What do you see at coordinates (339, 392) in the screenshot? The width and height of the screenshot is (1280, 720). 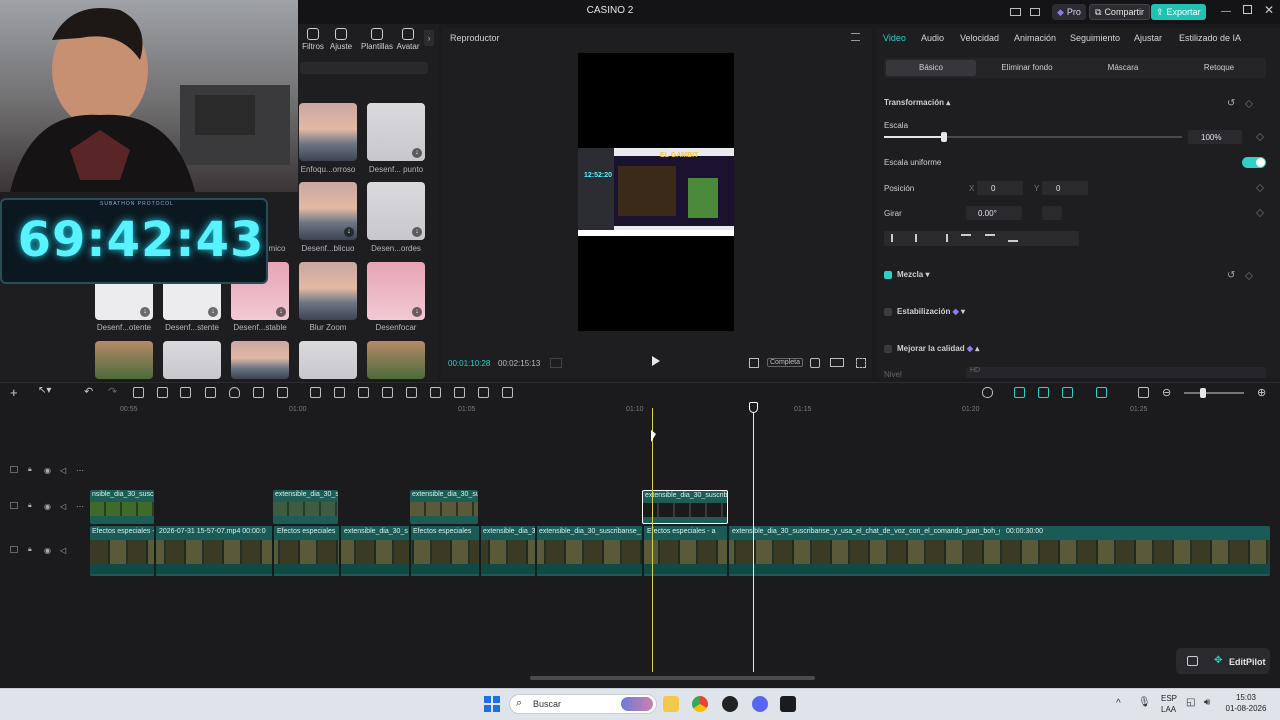 I see `reverse-icon` at bounding box center [339, 392].